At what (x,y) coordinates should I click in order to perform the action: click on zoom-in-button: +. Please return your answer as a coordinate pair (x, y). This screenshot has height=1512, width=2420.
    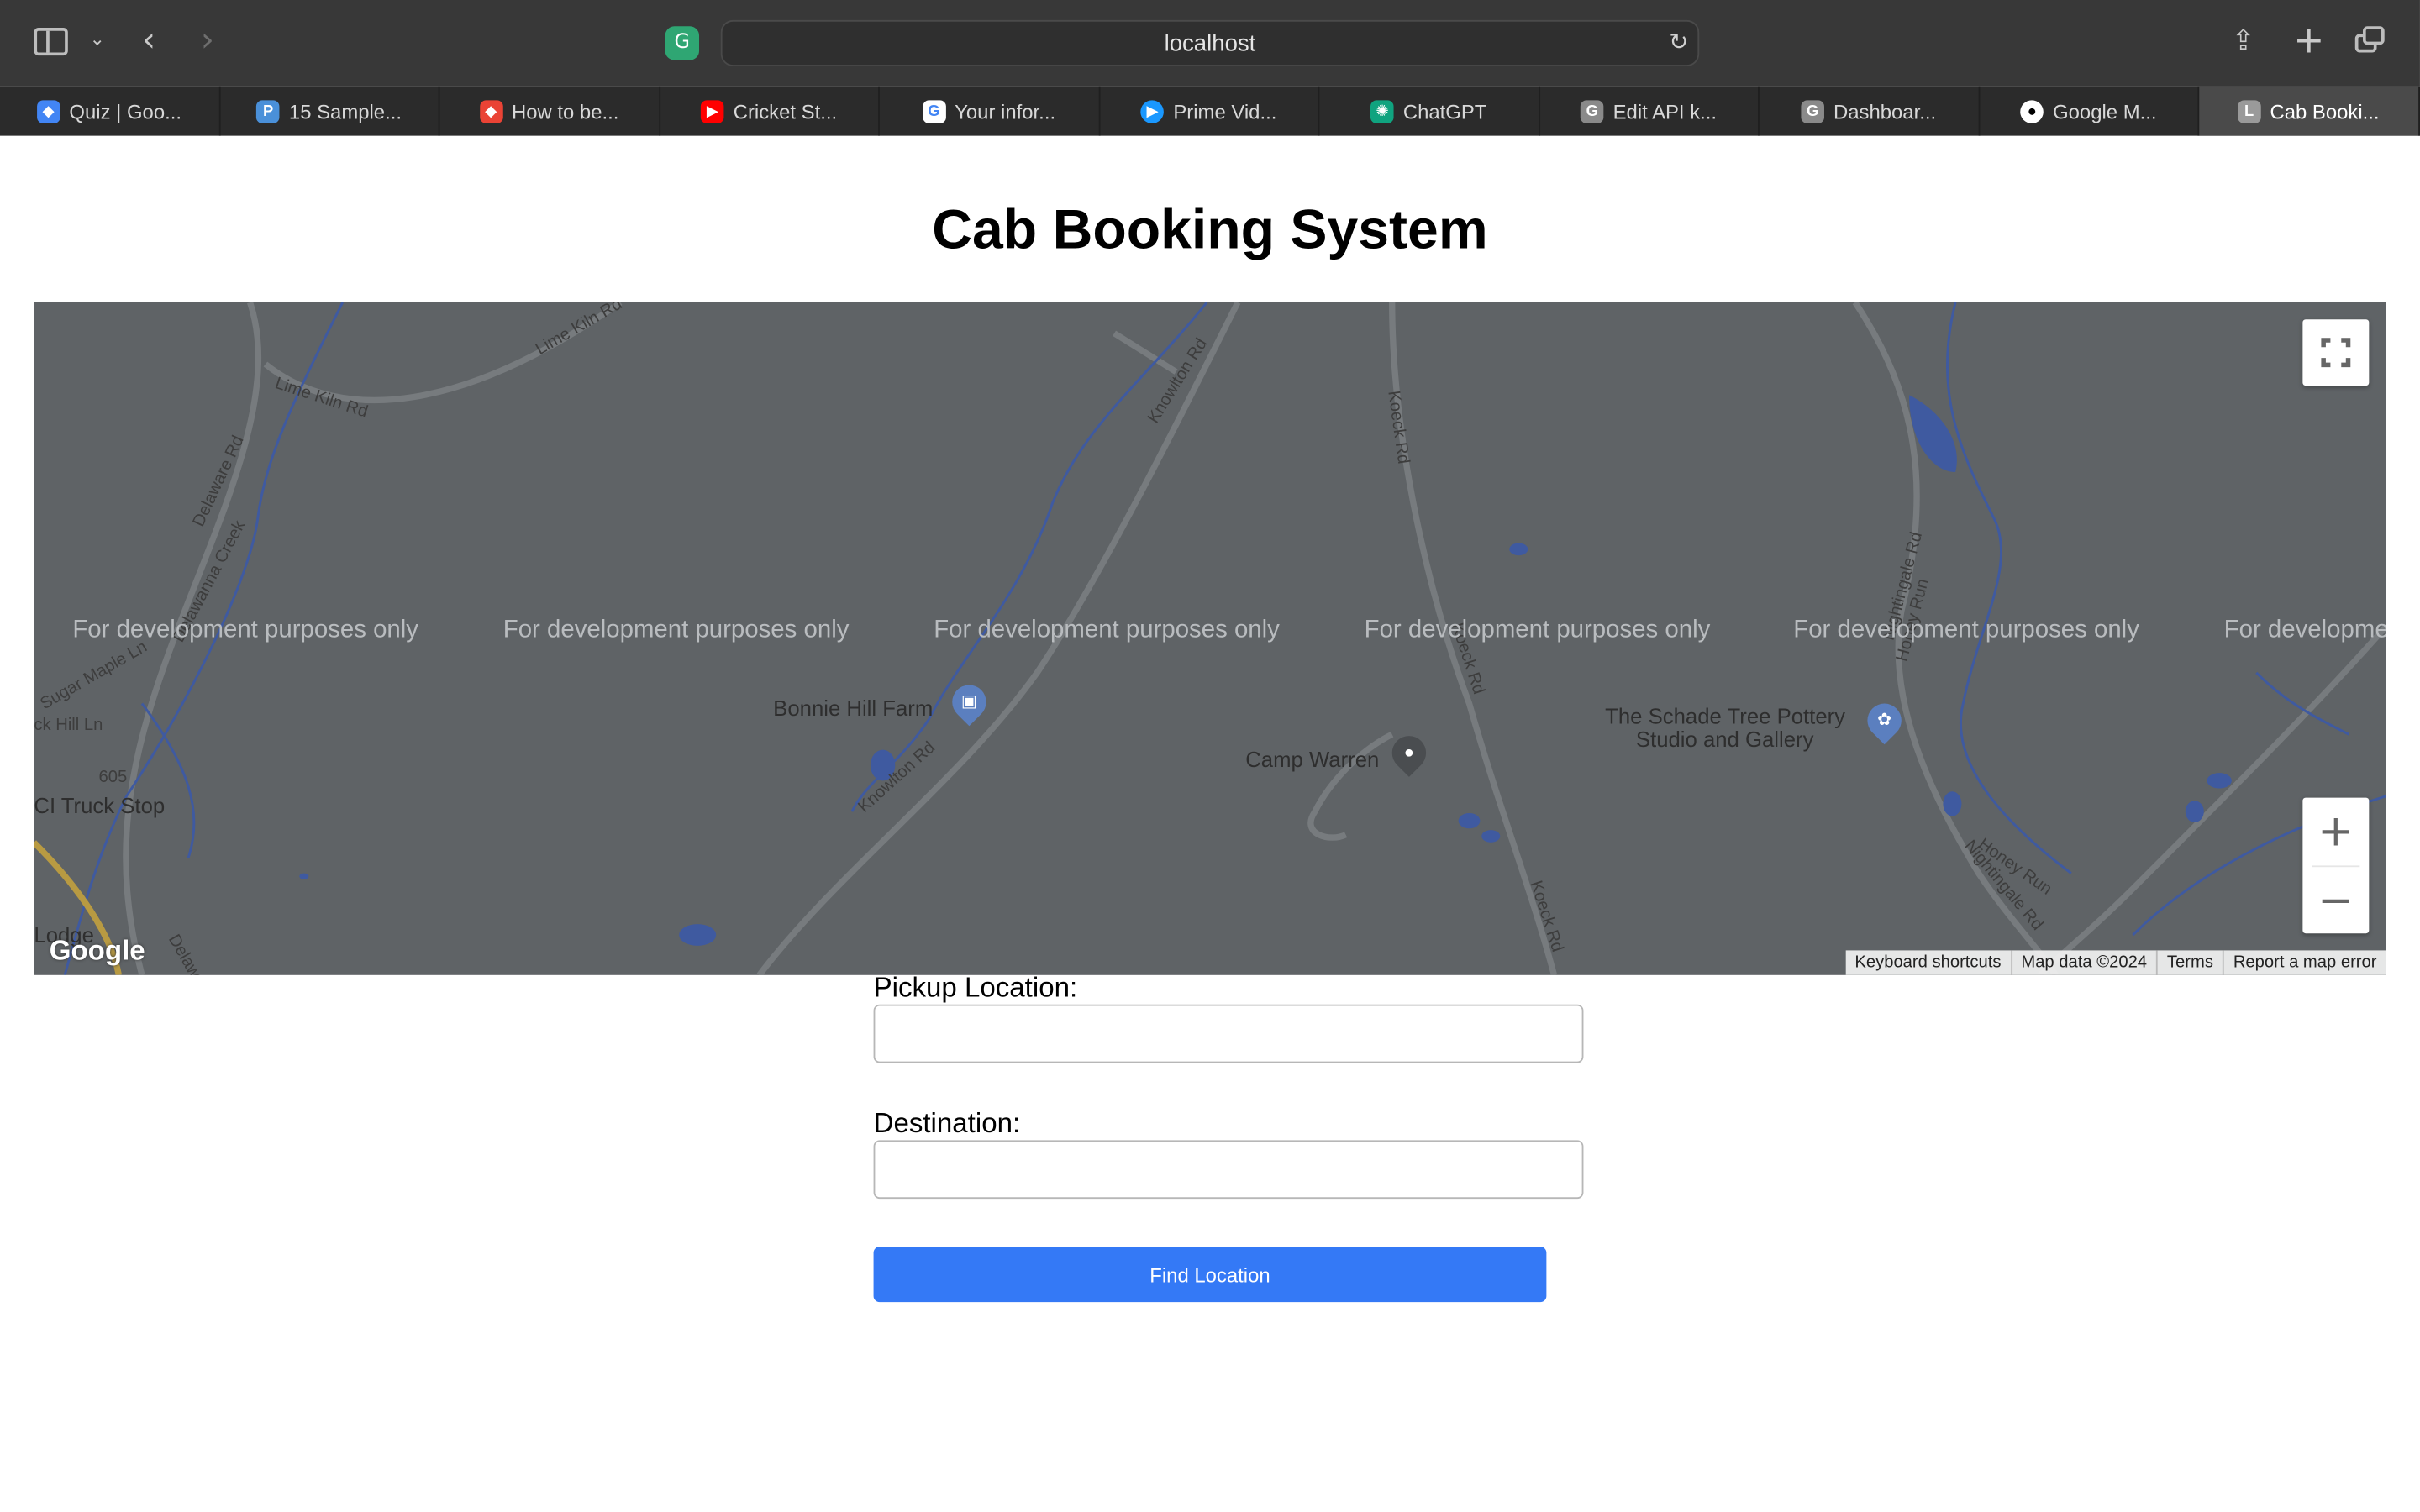
    Looking at the image, I should click on (2335, 831).